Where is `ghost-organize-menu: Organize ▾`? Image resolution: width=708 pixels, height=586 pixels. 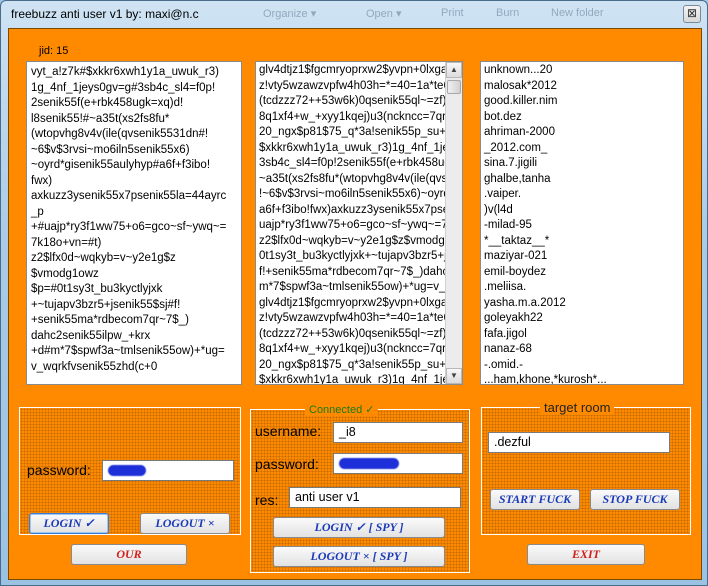 ghost-organize-menu: Organize ▾ is located at coordinates (290, 14).